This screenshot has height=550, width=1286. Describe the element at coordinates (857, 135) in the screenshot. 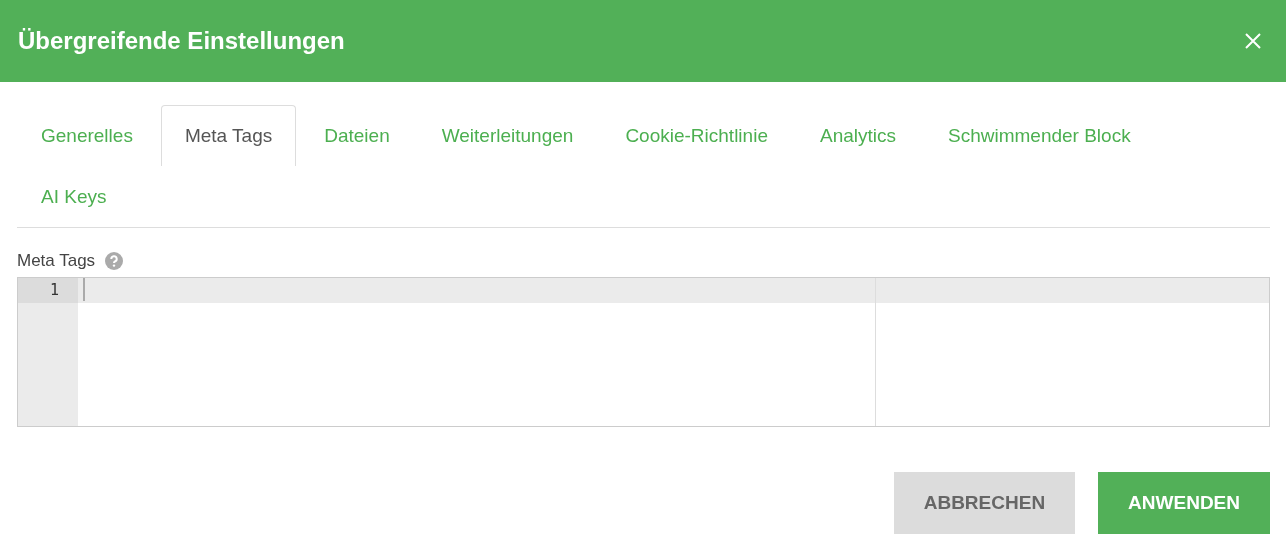

I see `tab: Analytics` at that location.